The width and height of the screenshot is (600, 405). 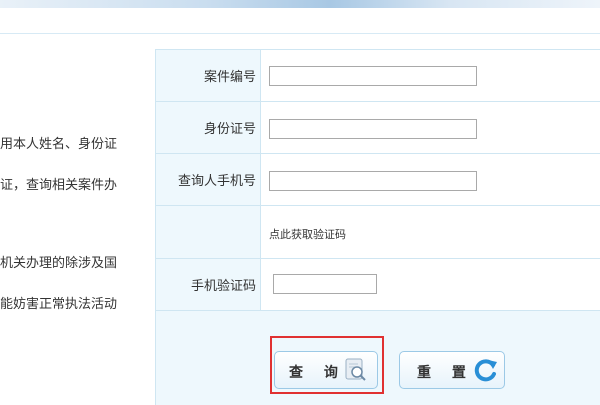 What do you see at coordinates (373, 129) in the screenshot?
I see `id-number-input` at bounding box center [373, 129].